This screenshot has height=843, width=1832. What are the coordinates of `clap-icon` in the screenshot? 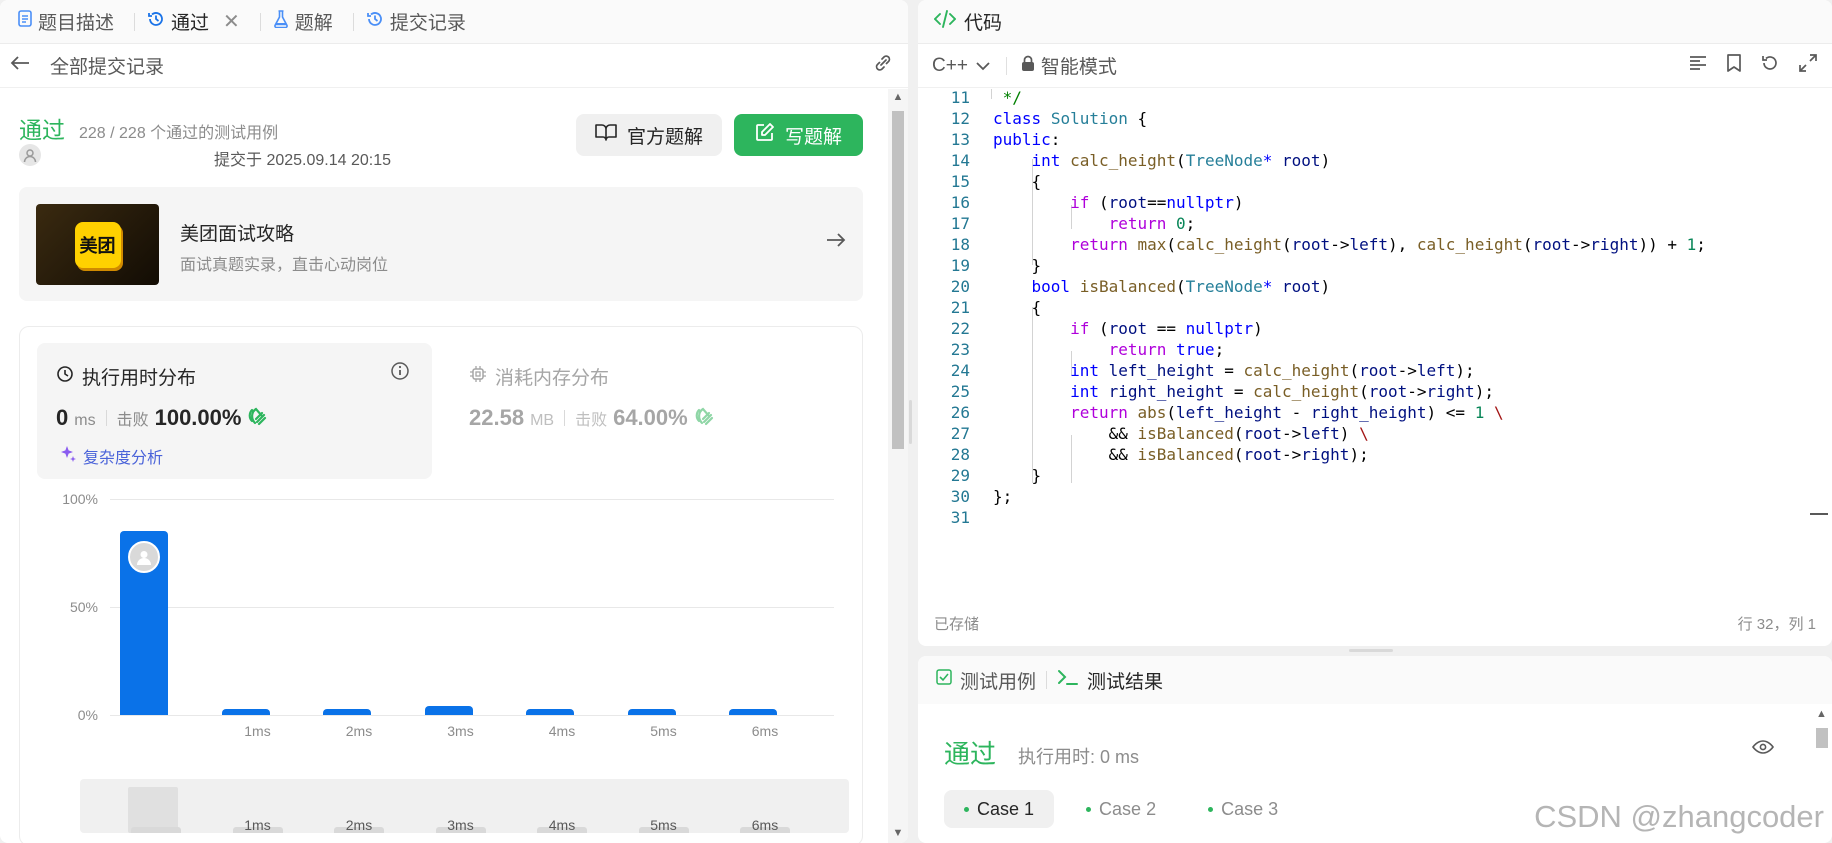 It's located at (705, 418).